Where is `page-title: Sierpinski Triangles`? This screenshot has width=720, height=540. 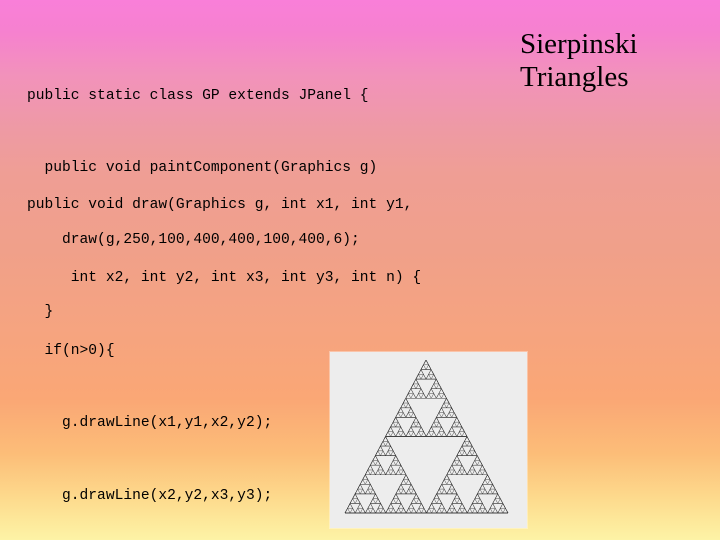 page-title: Sierpinski Triangles is located at coordinates (618, 61).